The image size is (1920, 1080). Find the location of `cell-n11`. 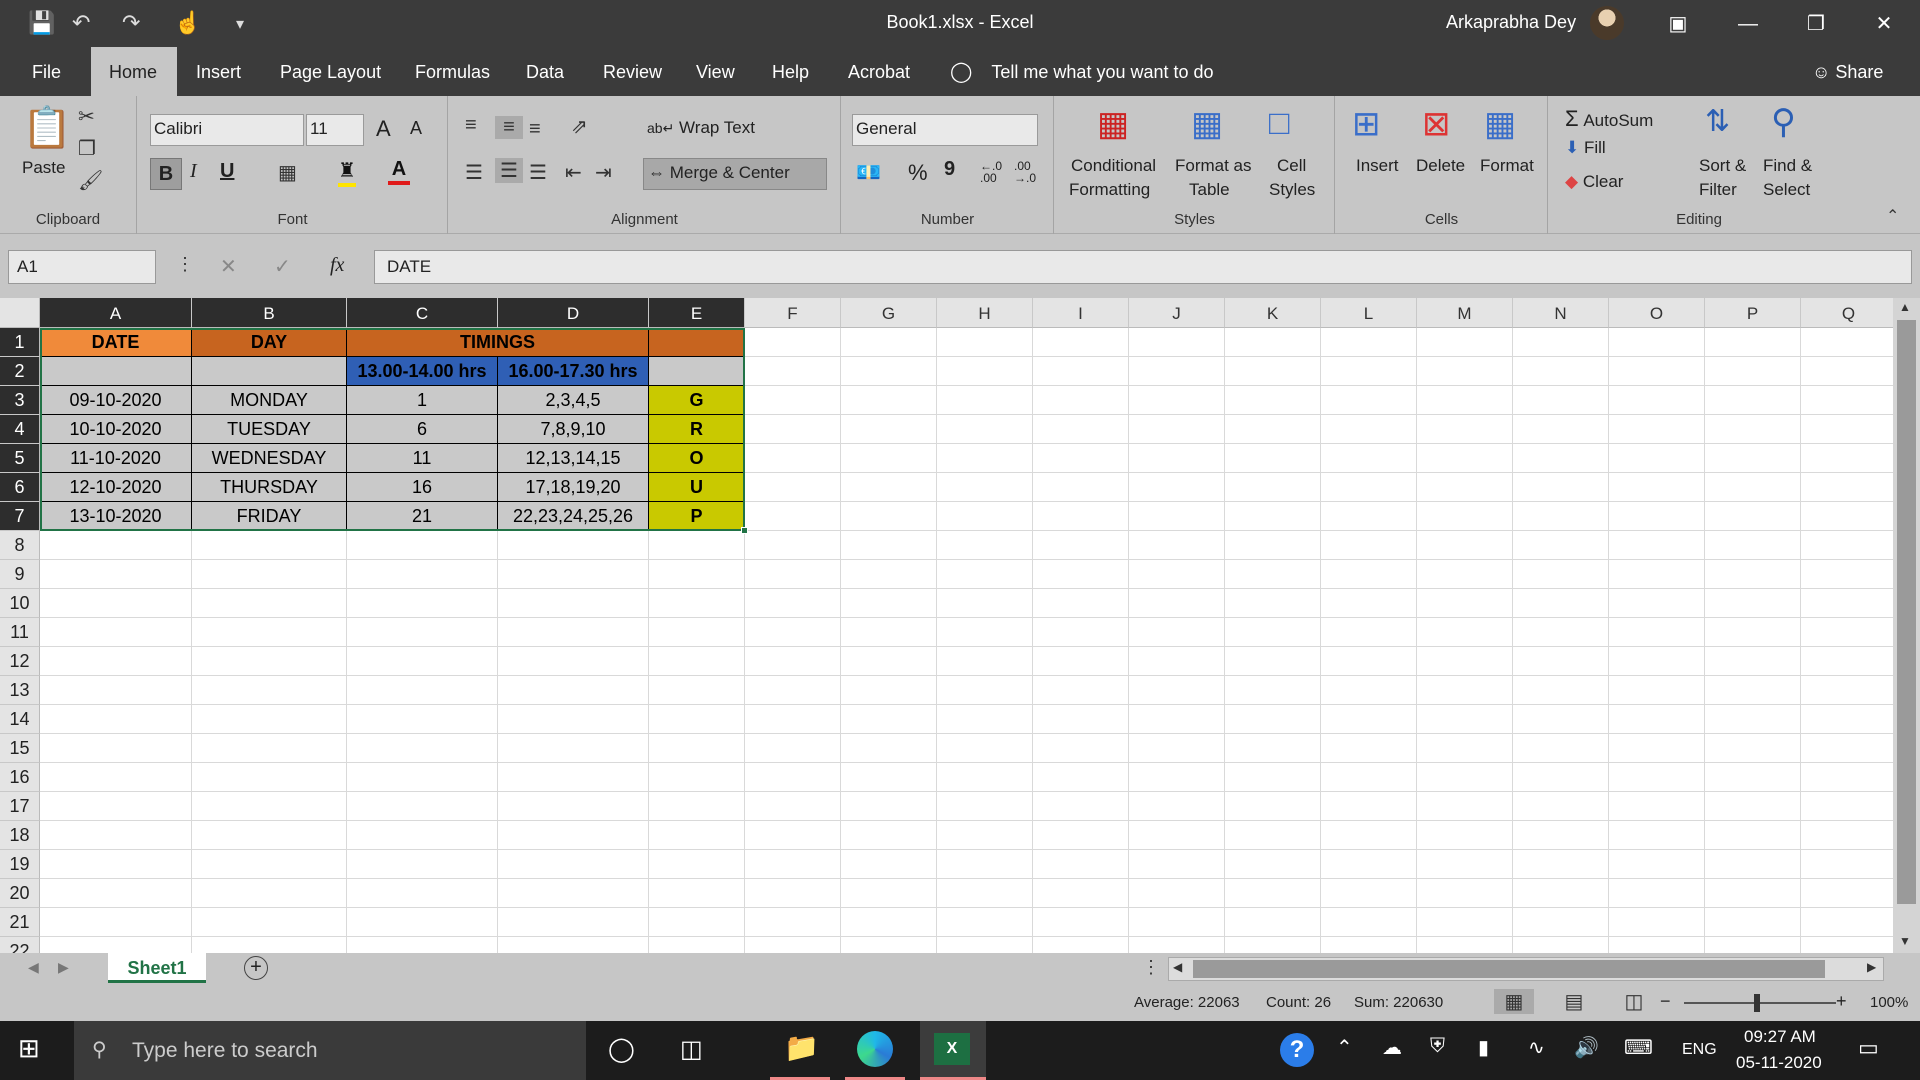

cell-n11 is located at coordinates (1561, 632).